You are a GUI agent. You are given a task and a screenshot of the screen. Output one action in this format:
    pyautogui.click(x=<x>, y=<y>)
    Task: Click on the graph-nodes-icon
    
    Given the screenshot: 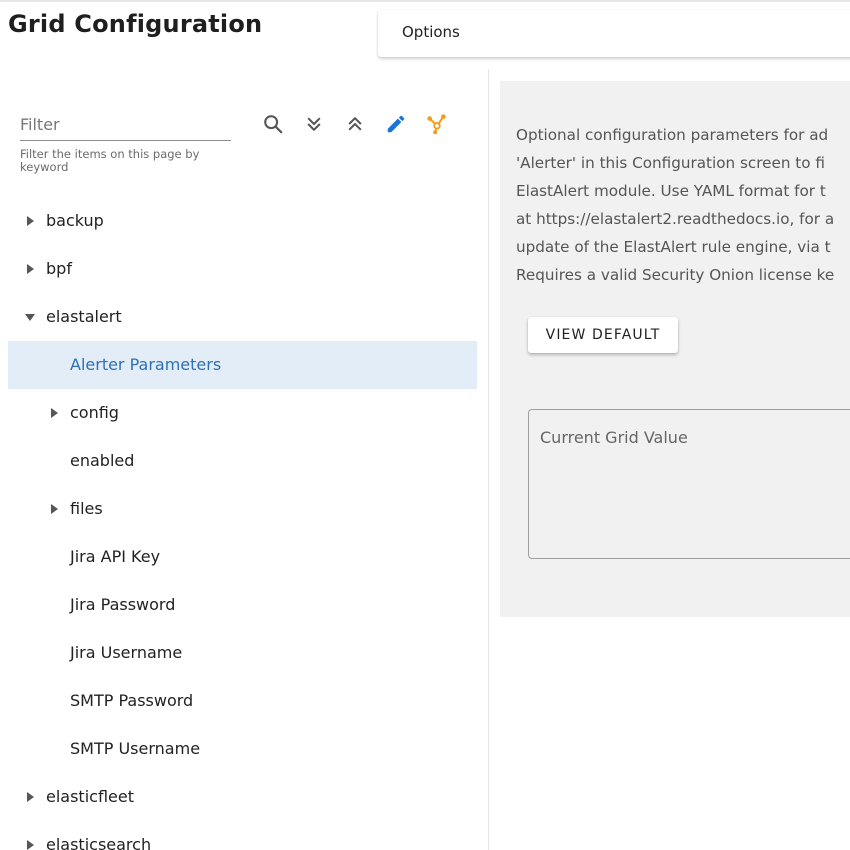 What is the action you would take?
    pyautogui.click(x=436, y=124)
    